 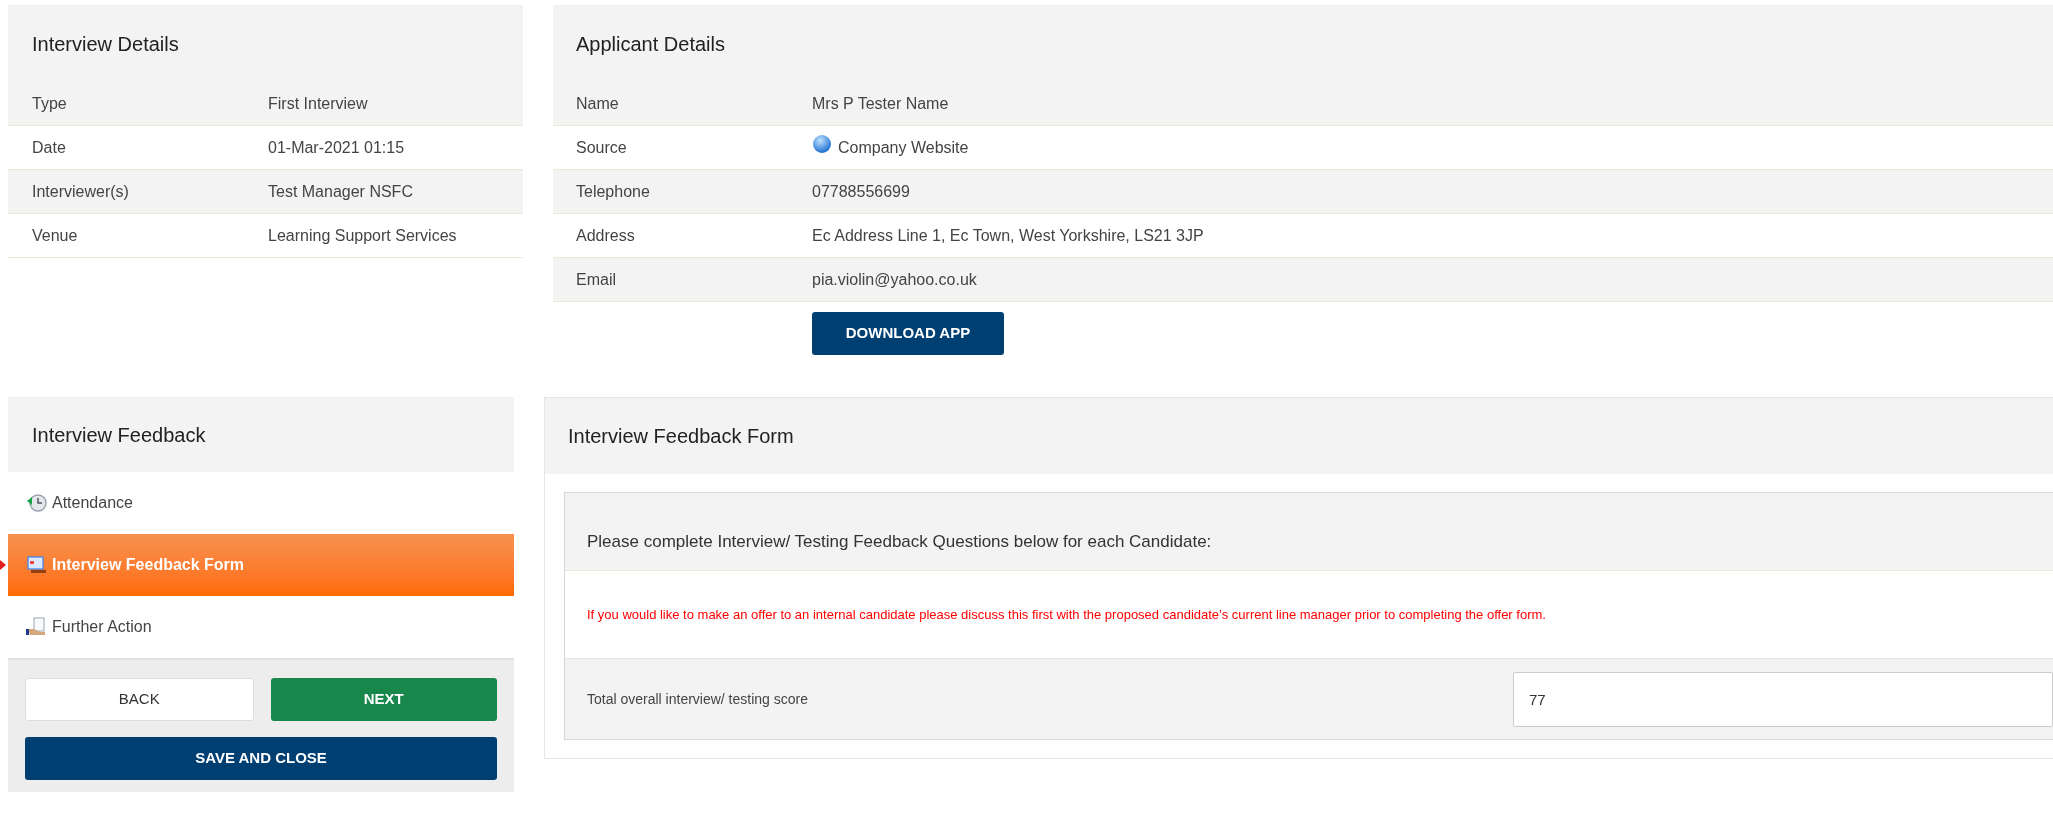 What do you see at coordinates (596, 279) in the screenshot?
I see `field-label: Email` at bounding box center [596, 279].